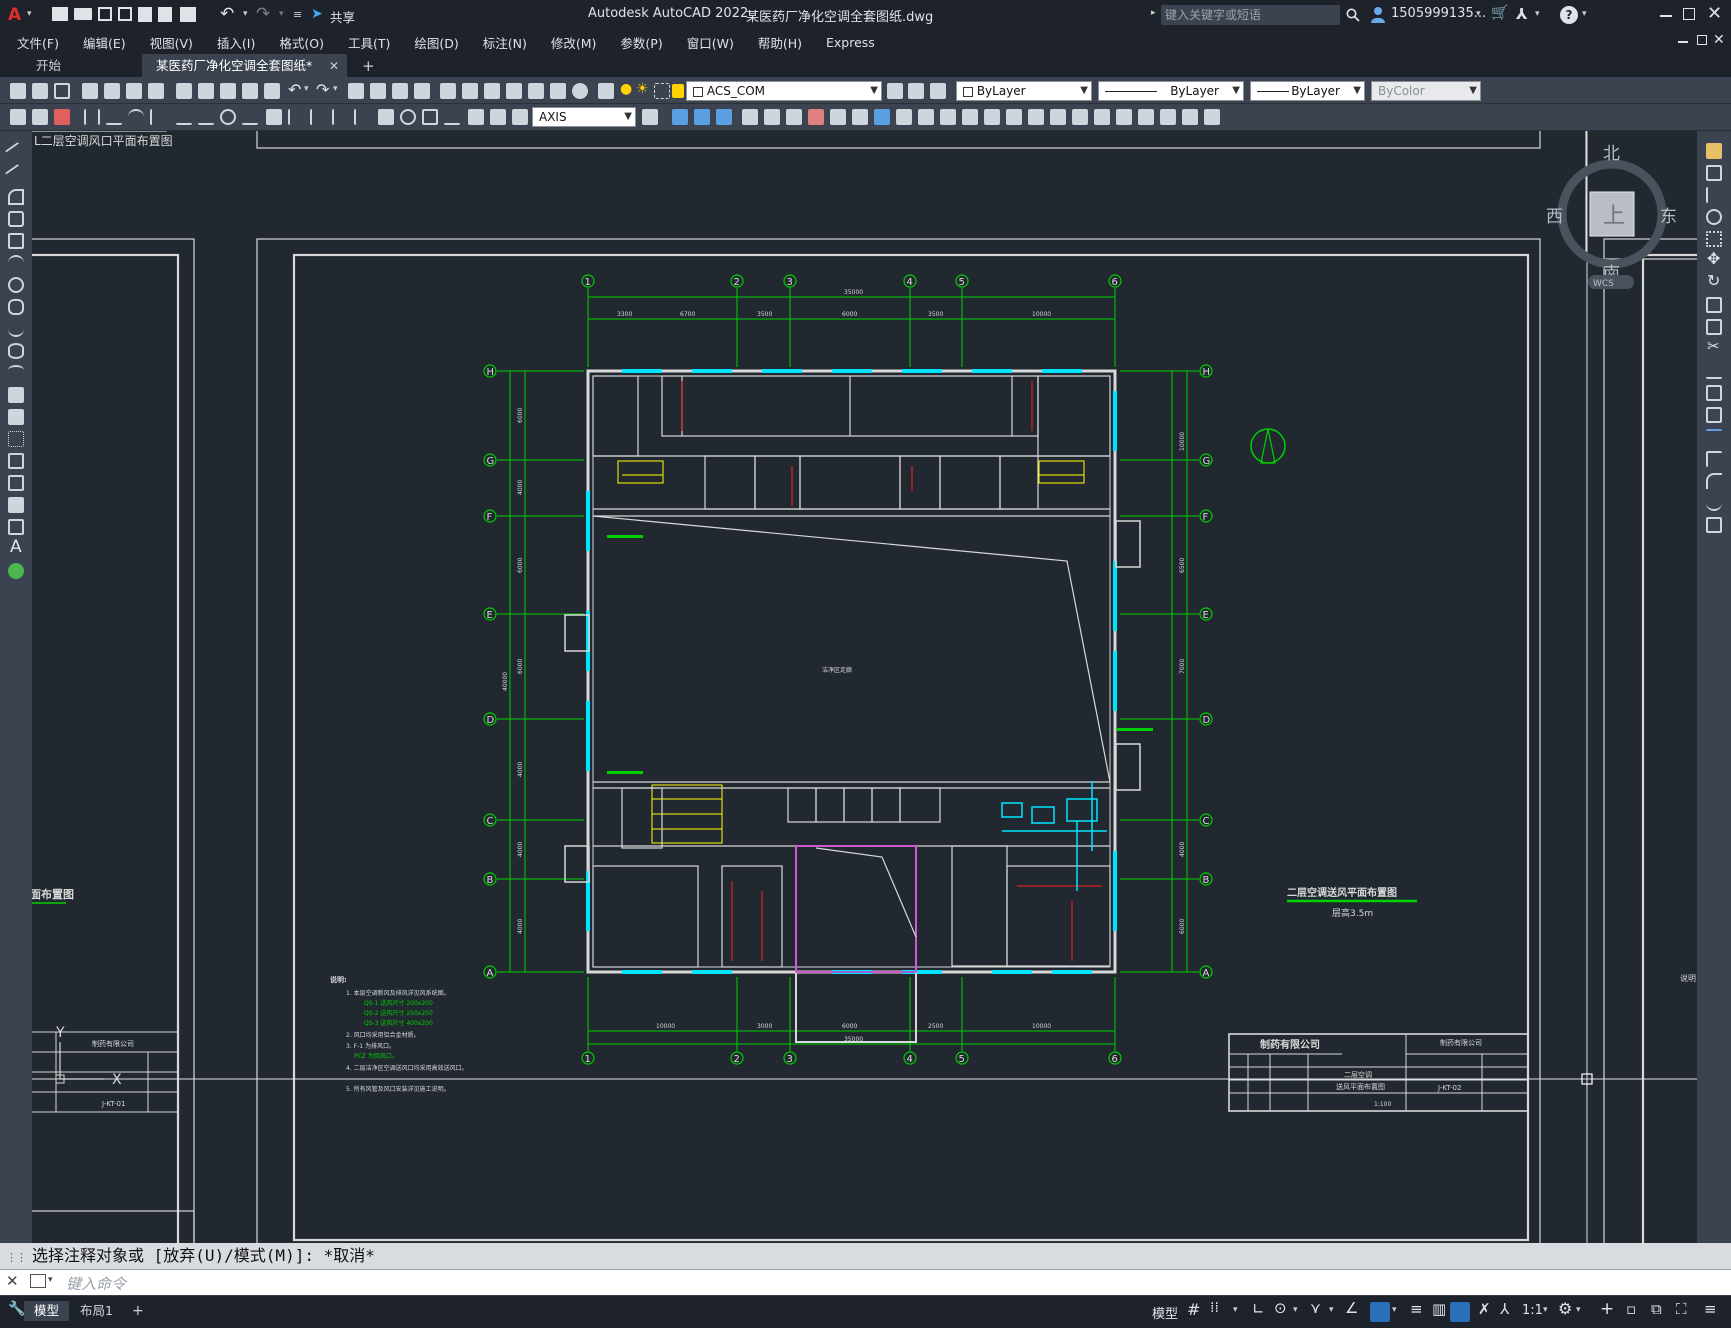  I want to click on radius-dimension-icon, so click(184, 117).